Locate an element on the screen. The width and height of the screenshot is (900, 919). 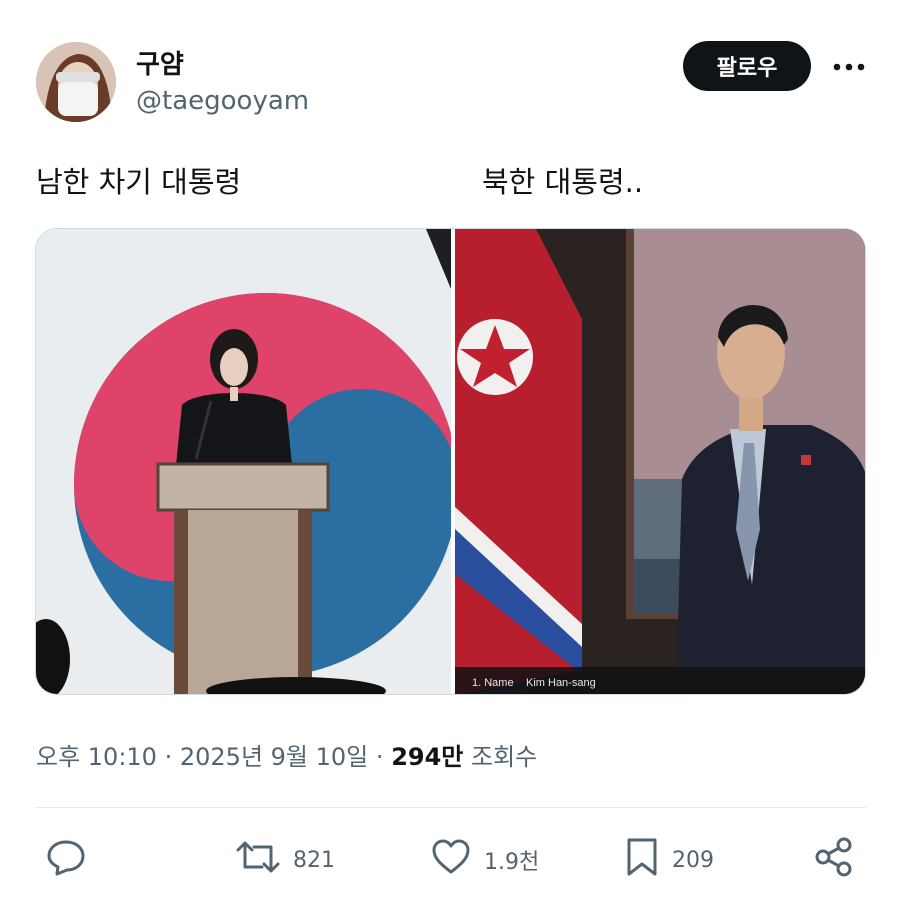
bookmark-count: 209 is located at coordinates (693, 860).